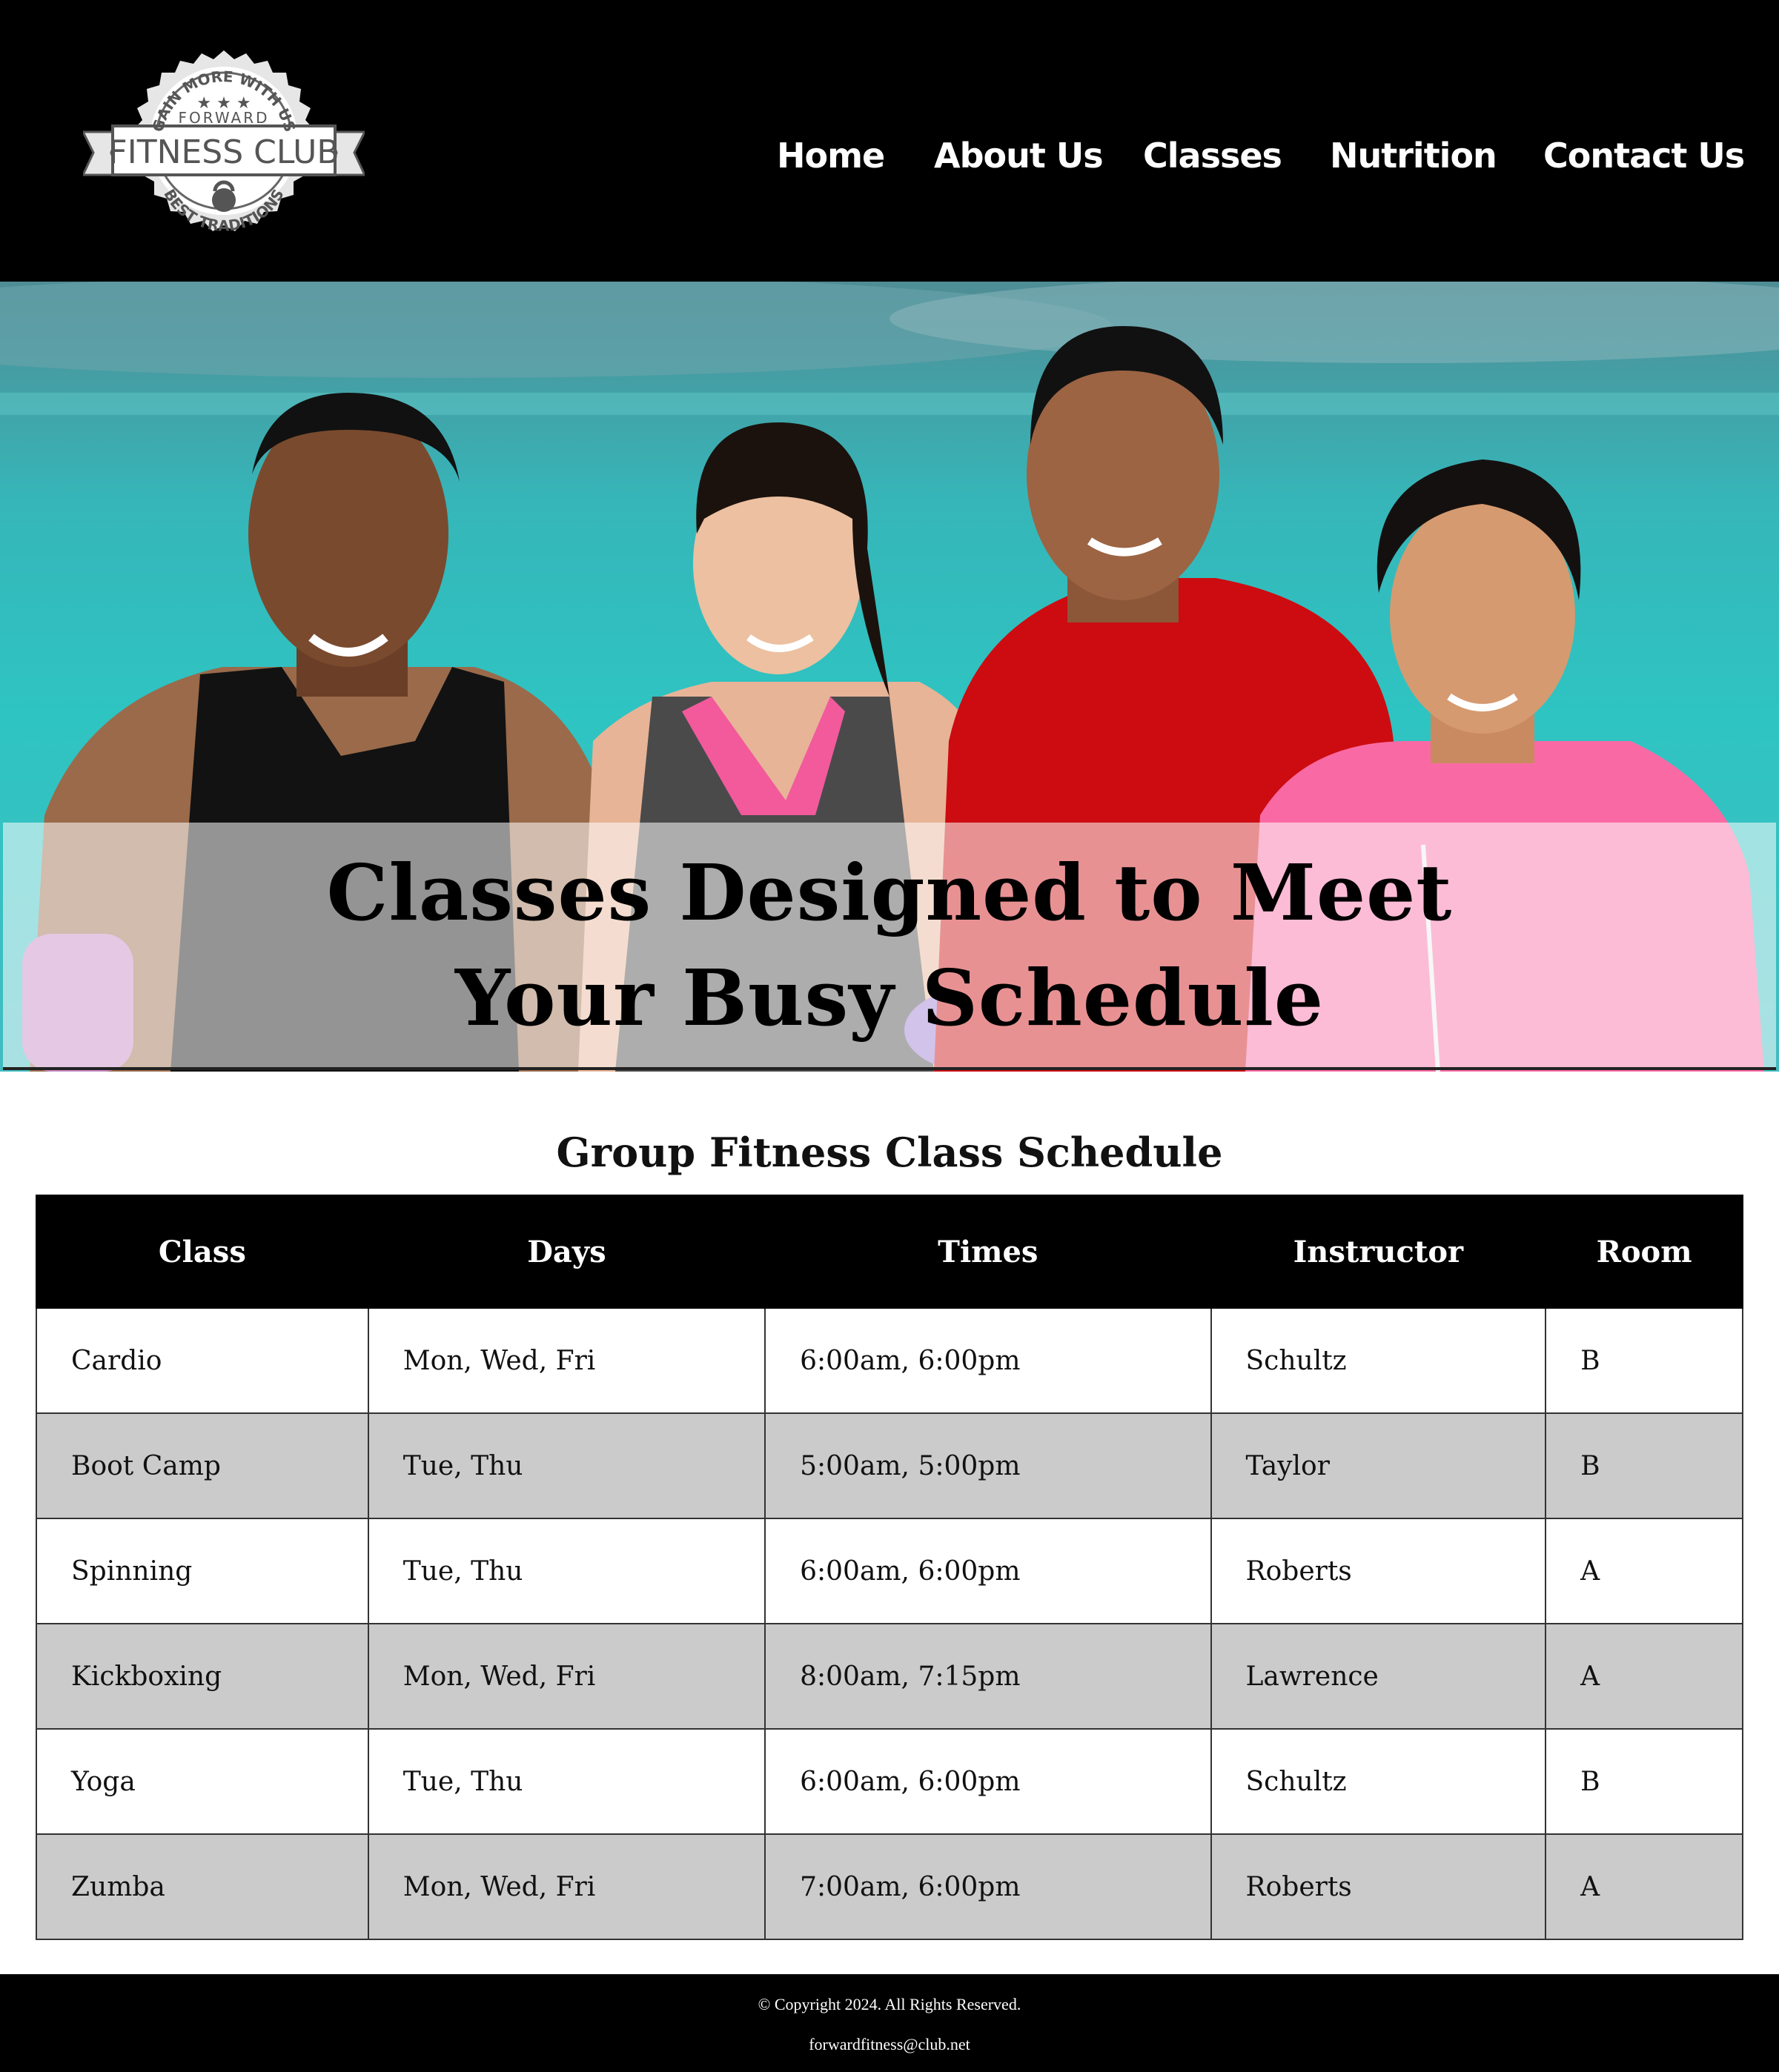 The image size is (1779, 2072). I want to click on cell-times: 8:00am, 7:15pm, so click(988, 1676).